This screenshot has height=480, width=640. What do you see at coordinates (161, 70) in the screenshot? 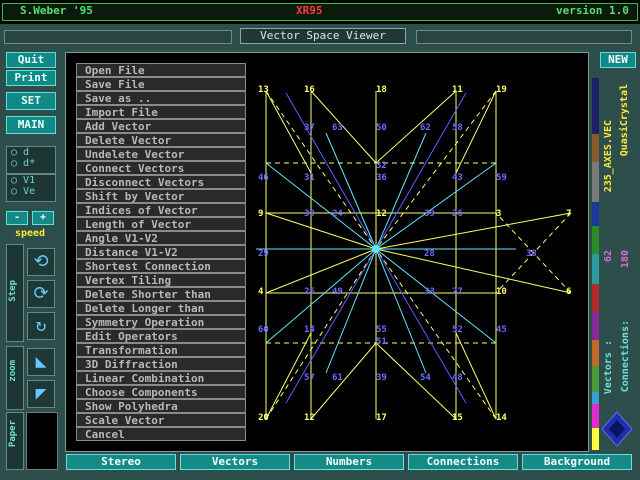
I see `menu-item-open-file: Open File` at bounding box center [161, 70].